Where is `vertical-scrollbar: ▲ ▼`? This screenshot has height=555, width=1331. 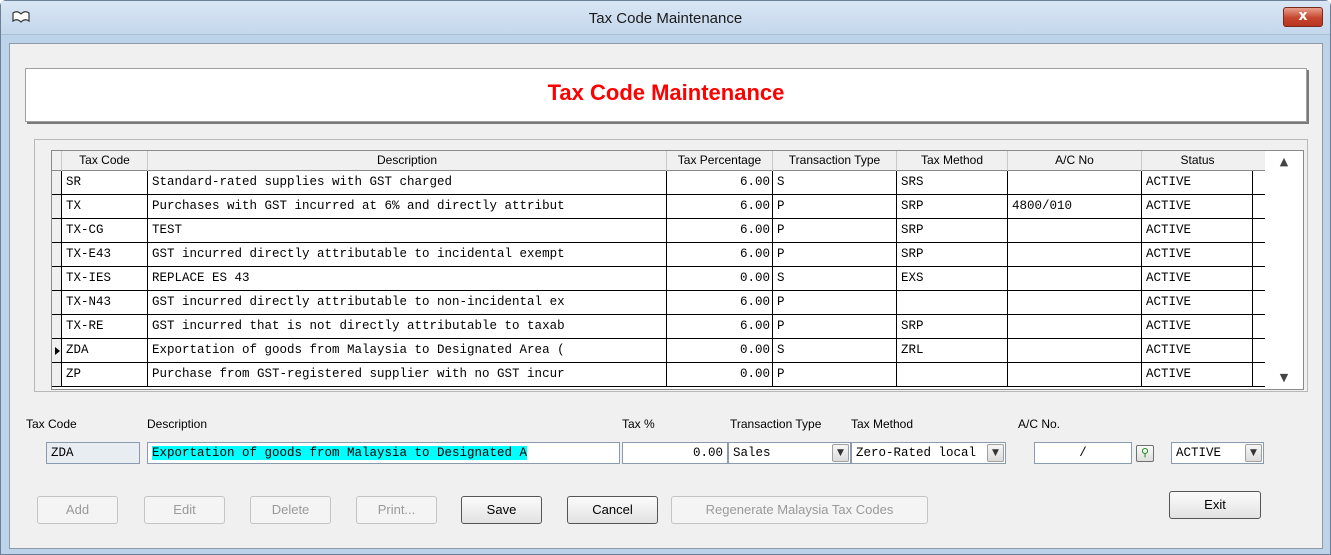 vertical-scrollbar: ▲ ▼ is located at coordinates (1284, 270).